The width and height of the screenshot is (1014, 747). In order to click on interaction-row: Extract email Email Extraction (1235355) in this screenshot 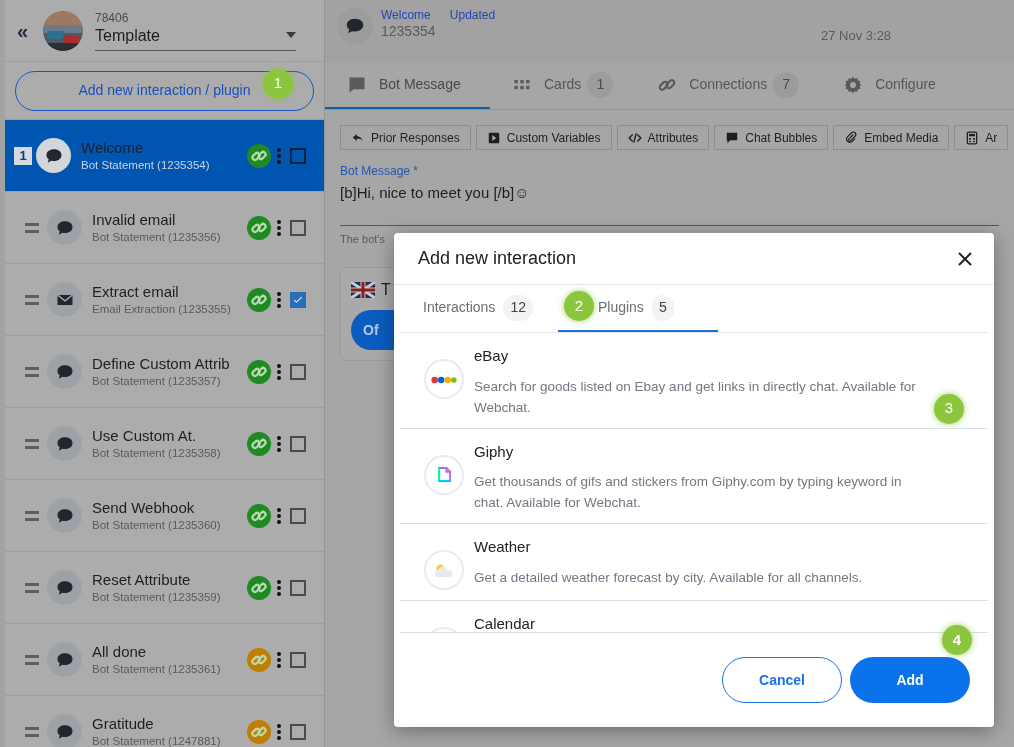, I will do `click(164, 300)`.